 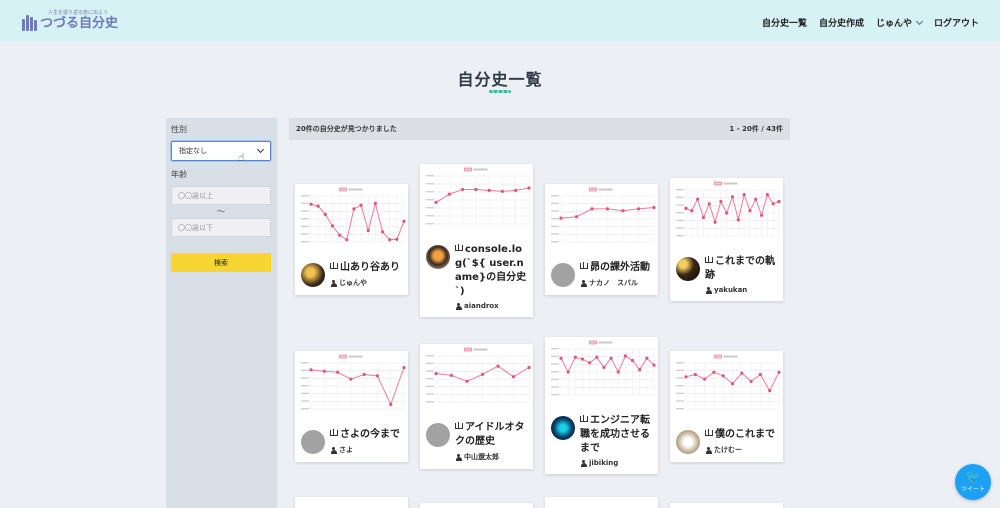 I want to click on card-title-text: エンジニア転職を成功させるまで, so click(x=615, y=434).